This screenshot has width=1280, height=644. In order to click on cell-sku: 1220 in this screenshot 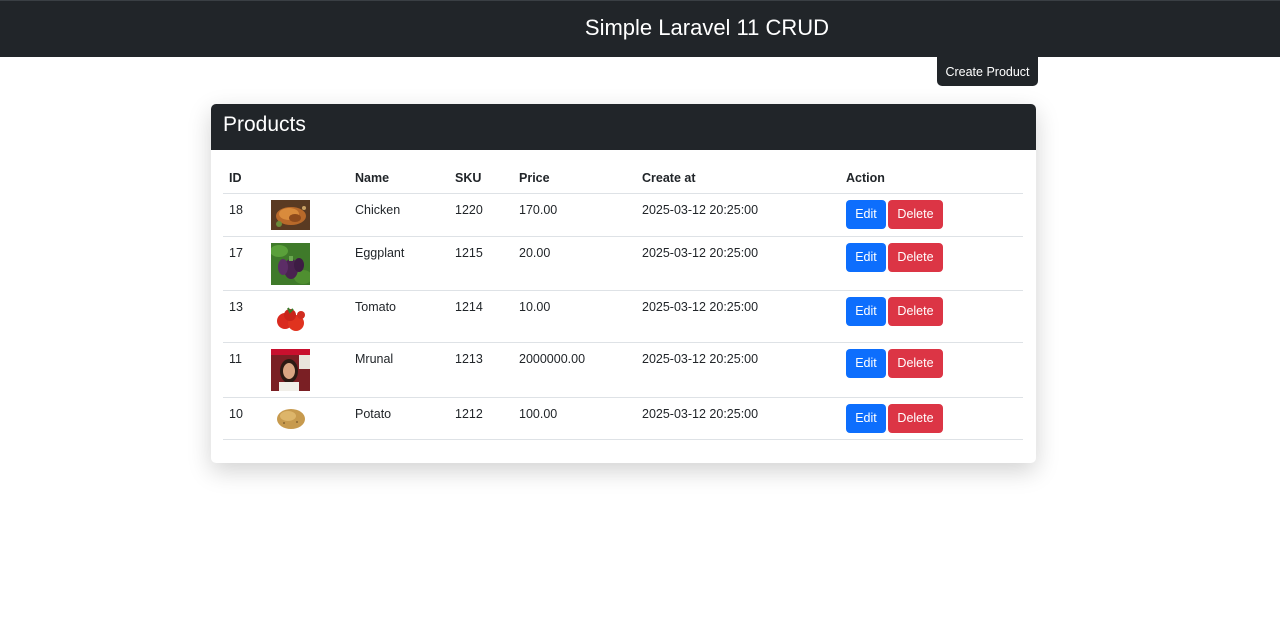, I will do `click(481, 215)`.